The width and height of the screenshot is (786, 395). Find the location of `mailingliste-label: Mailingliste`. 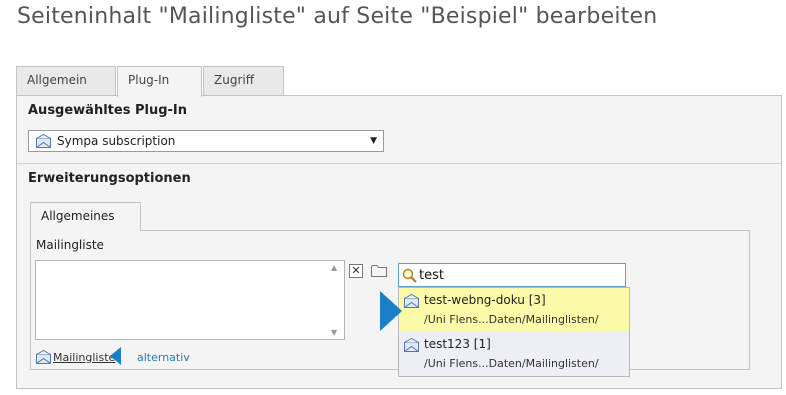

mailingliste-label: Mailingliste is located at coordinates (70, 245).